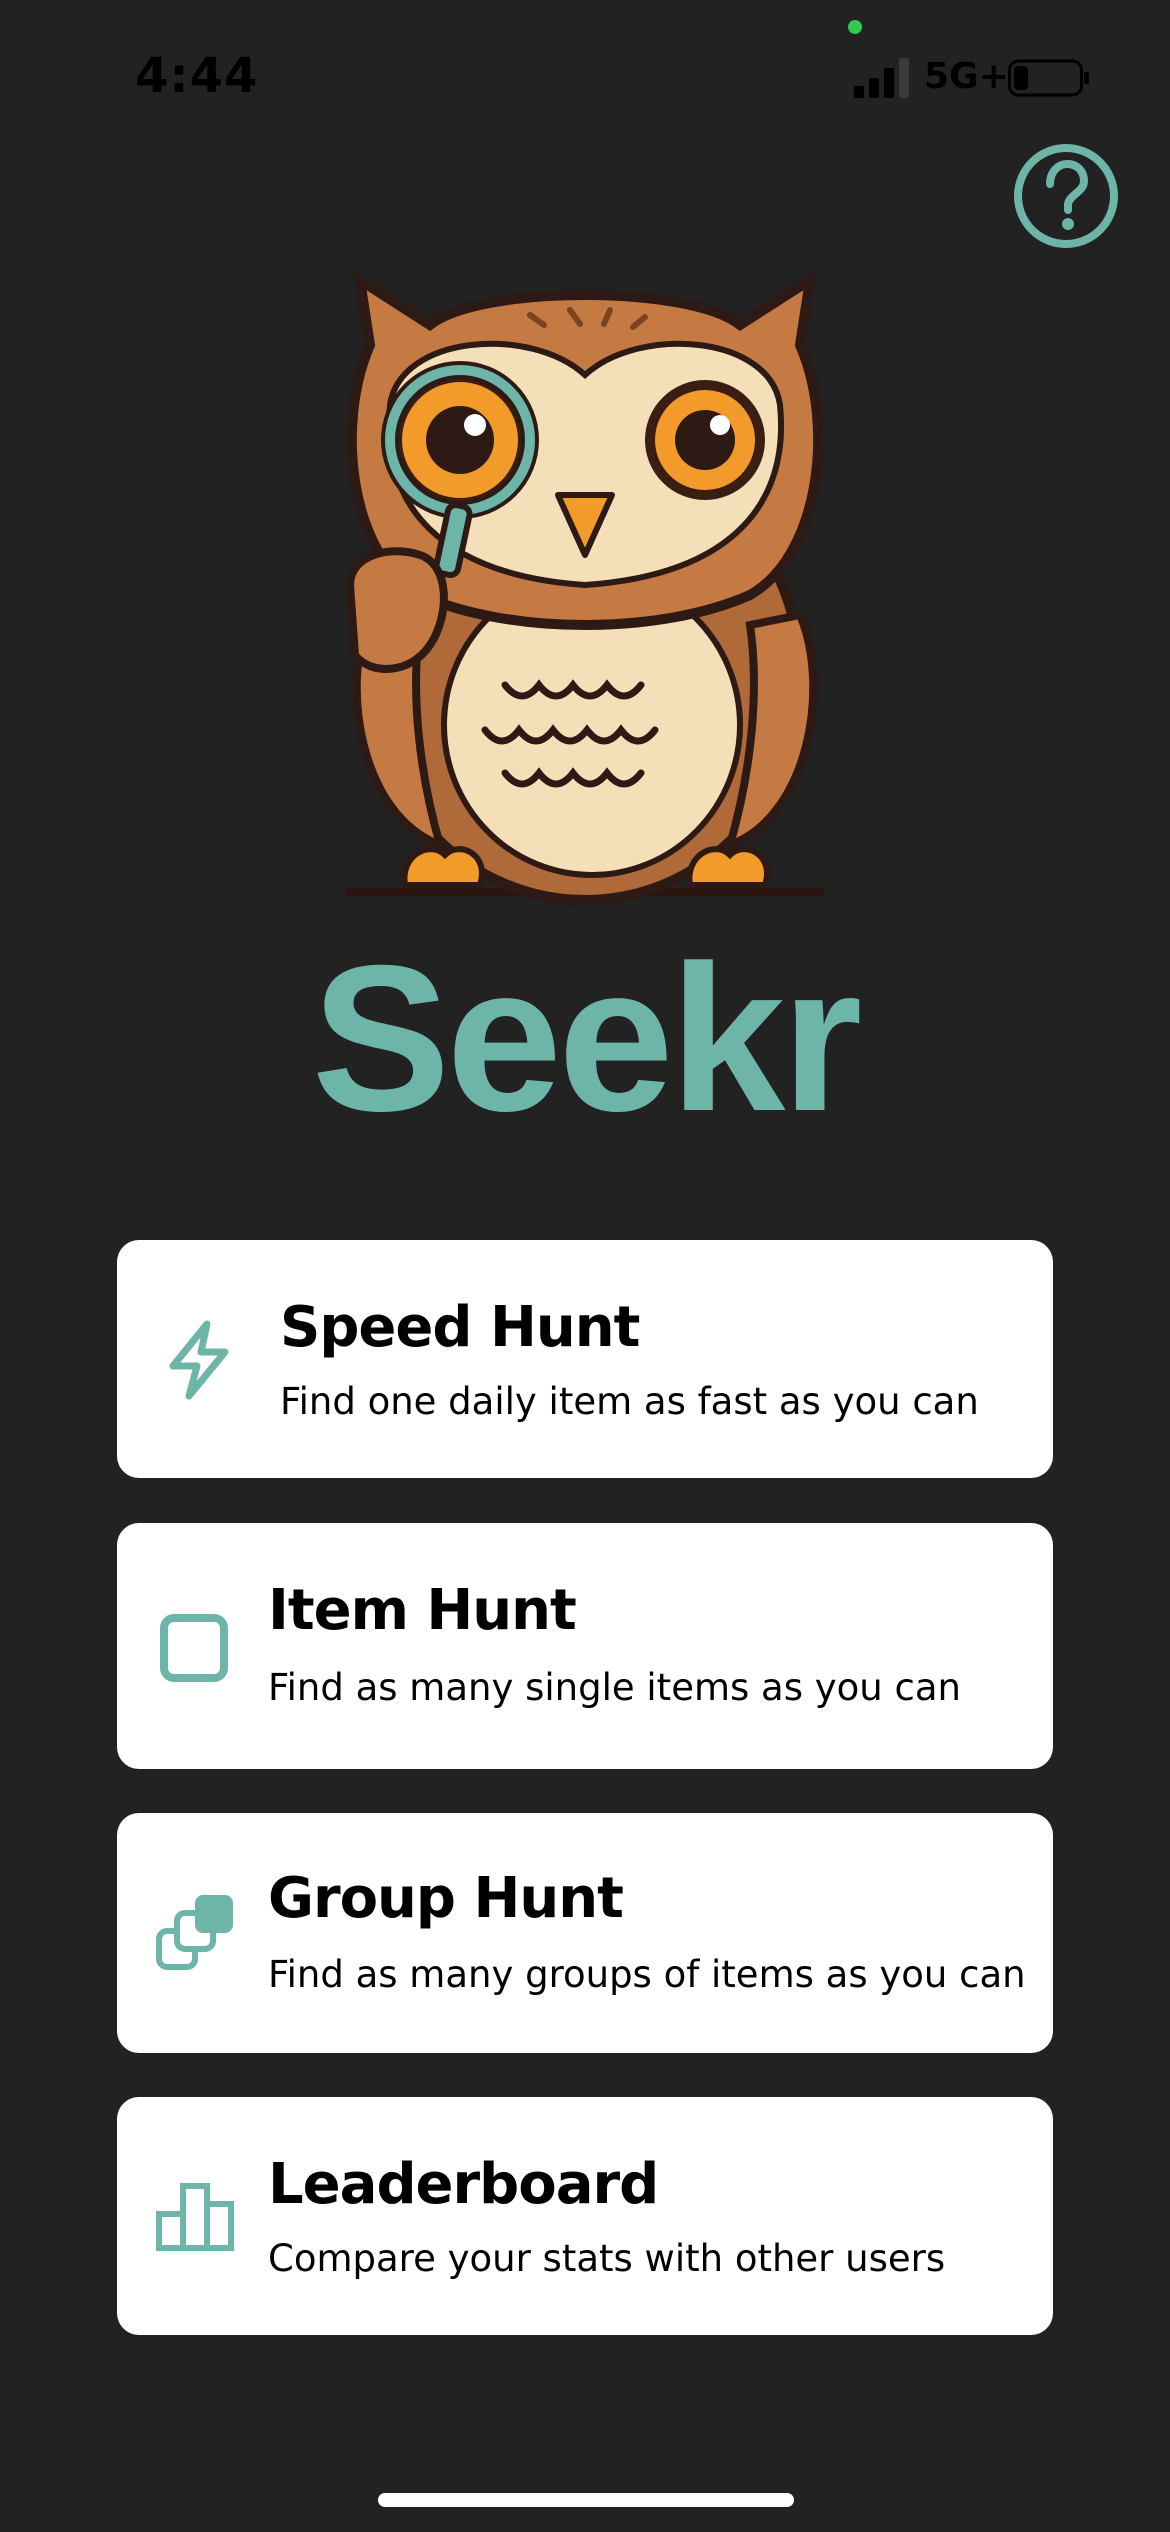  I want to click on owl-logo-image, so click(585, 587).